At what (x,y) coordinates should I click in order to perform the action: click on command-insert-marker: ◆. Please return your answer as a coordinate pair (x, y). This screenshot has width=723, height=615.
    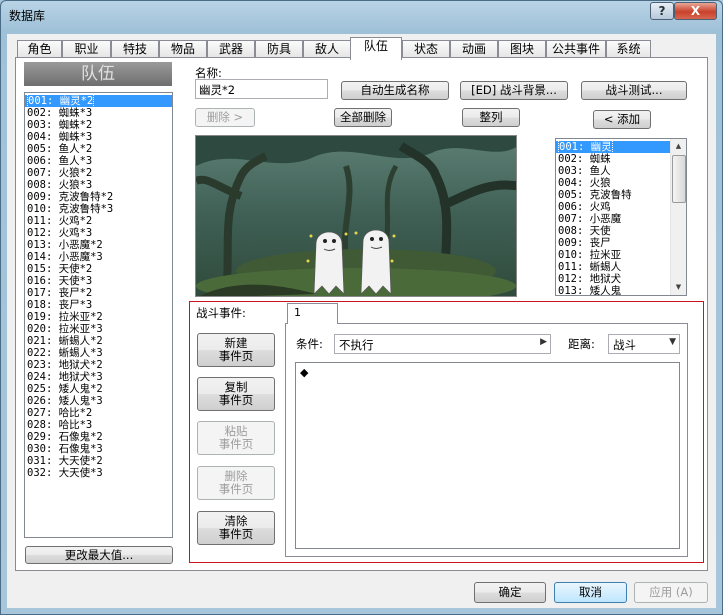
    Looking at the image, I should click on (487, 372).